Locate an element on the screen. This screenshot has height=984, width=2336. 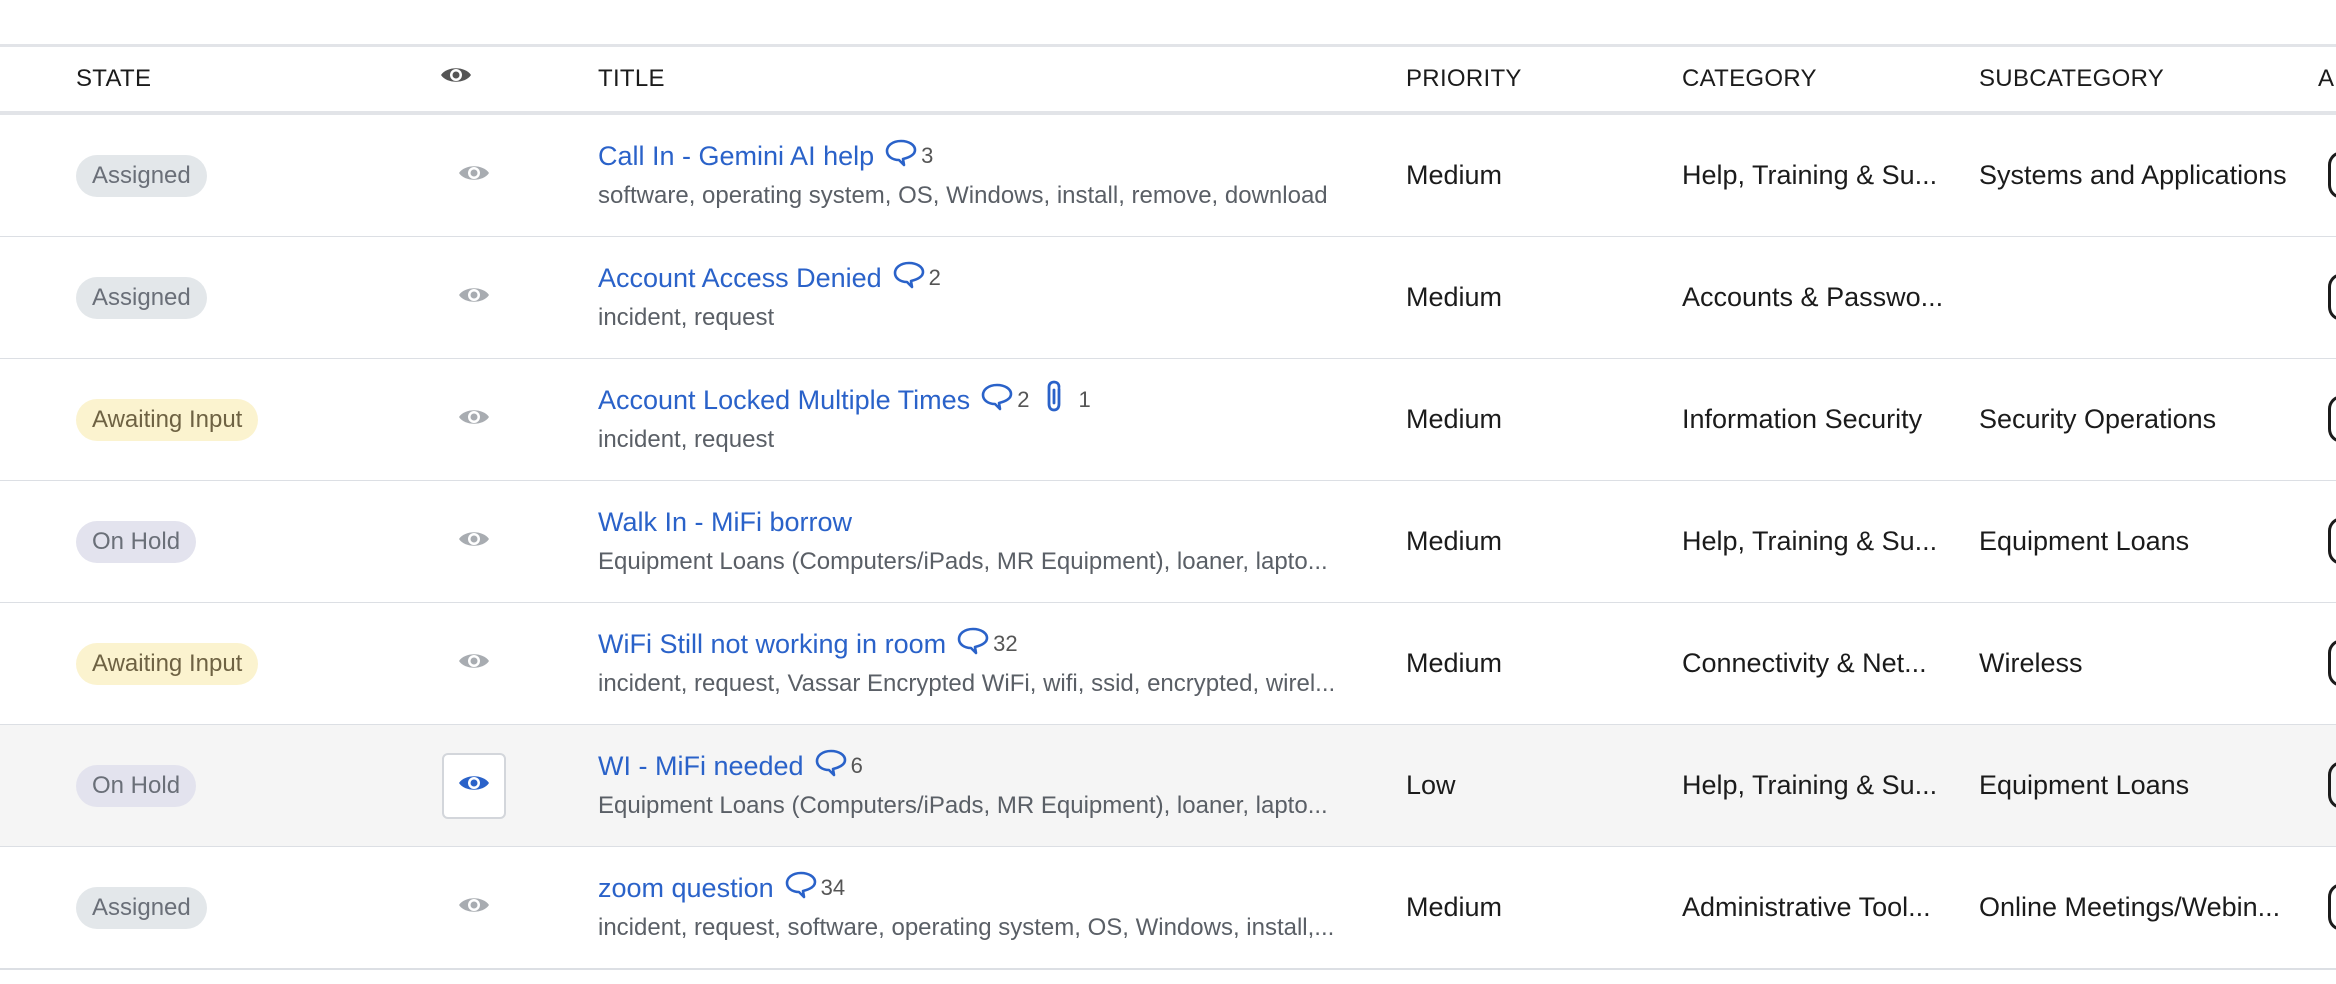
column-header-category: CATEGORY is located at coordinates (1749, 79).